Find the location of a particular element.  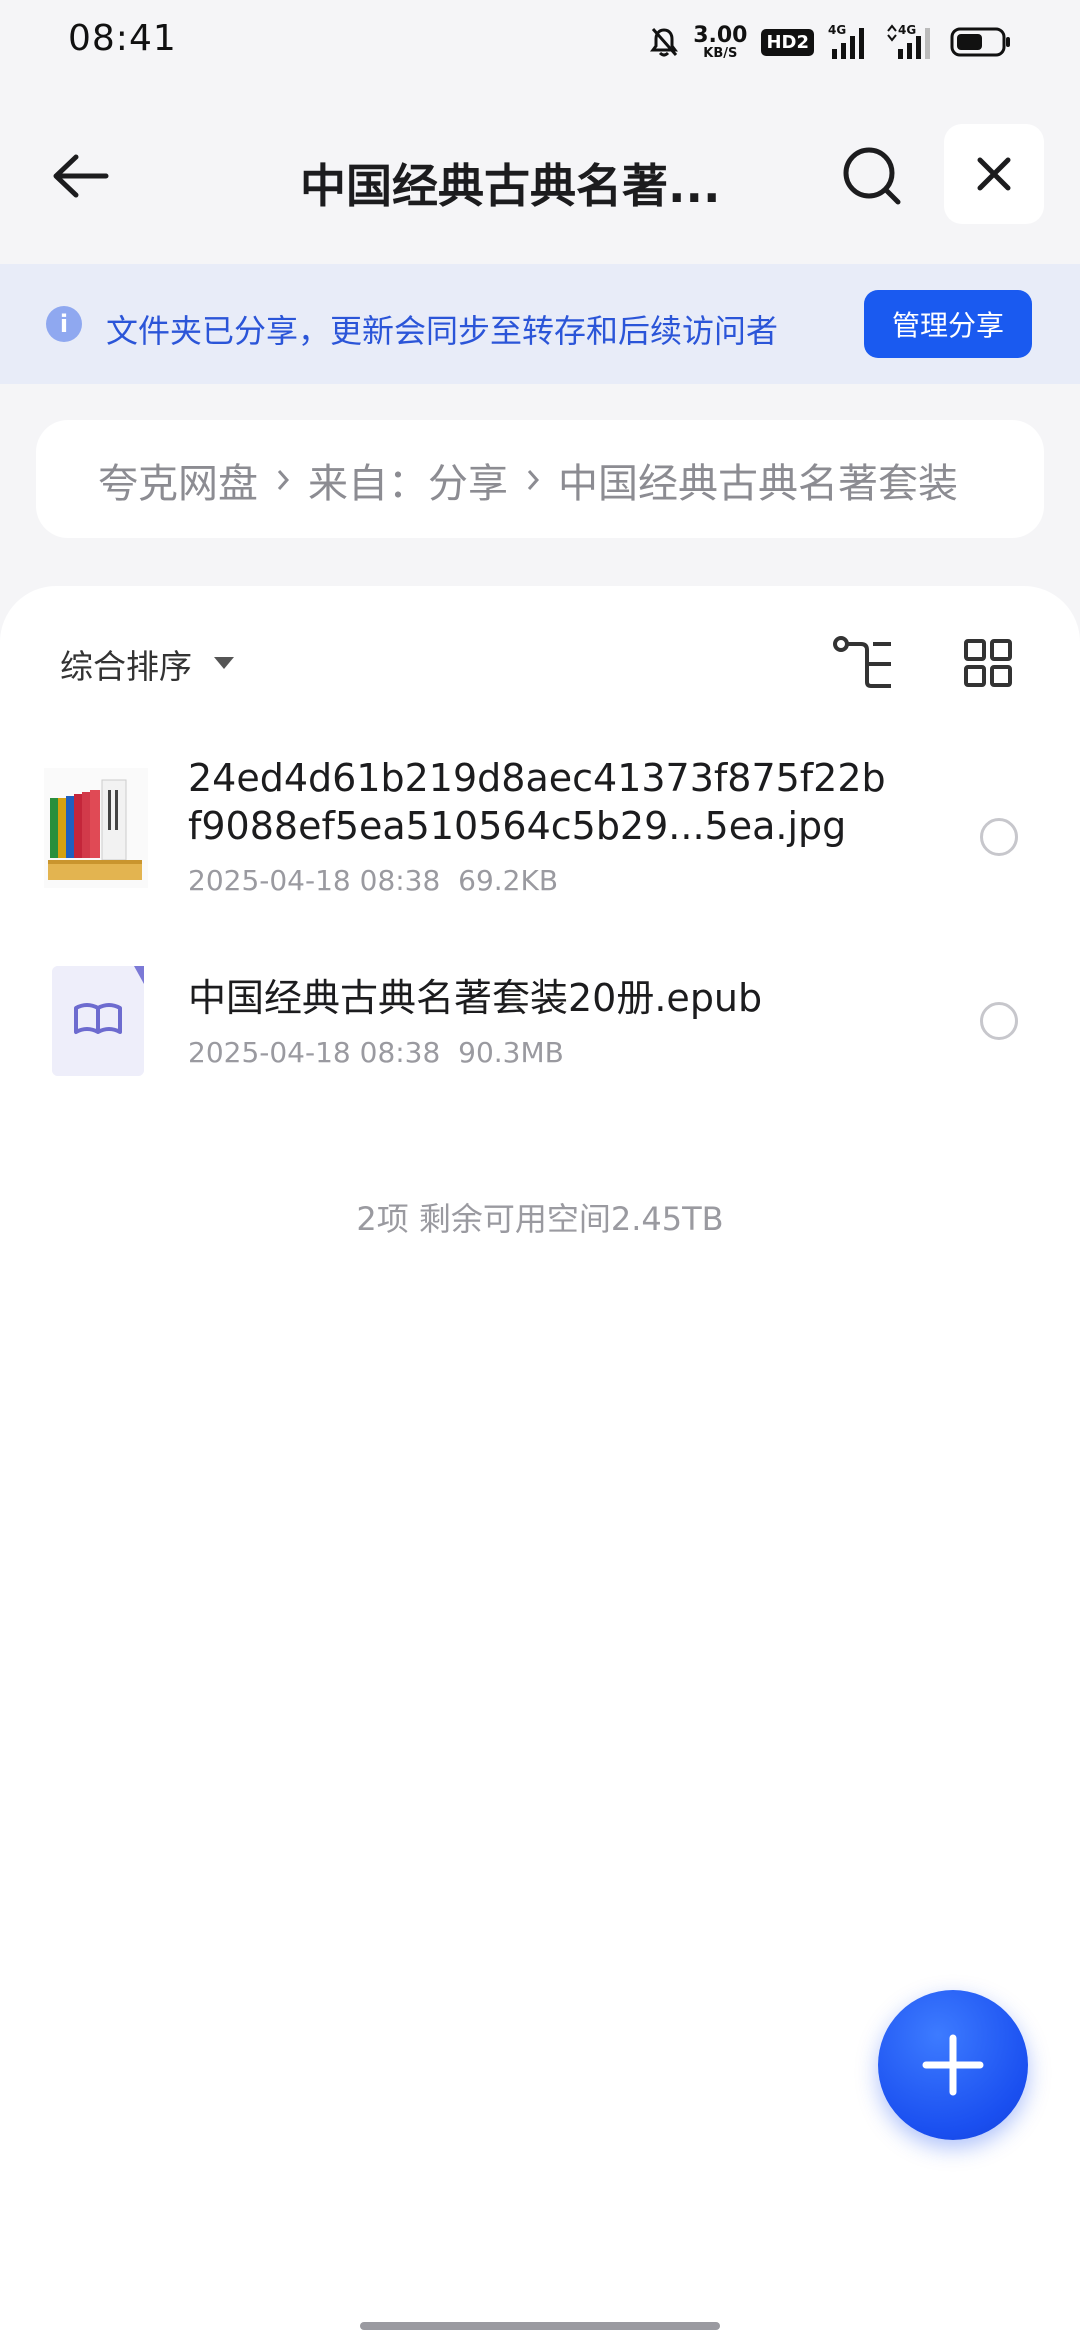

search-button is located at coordinates (872, 176).